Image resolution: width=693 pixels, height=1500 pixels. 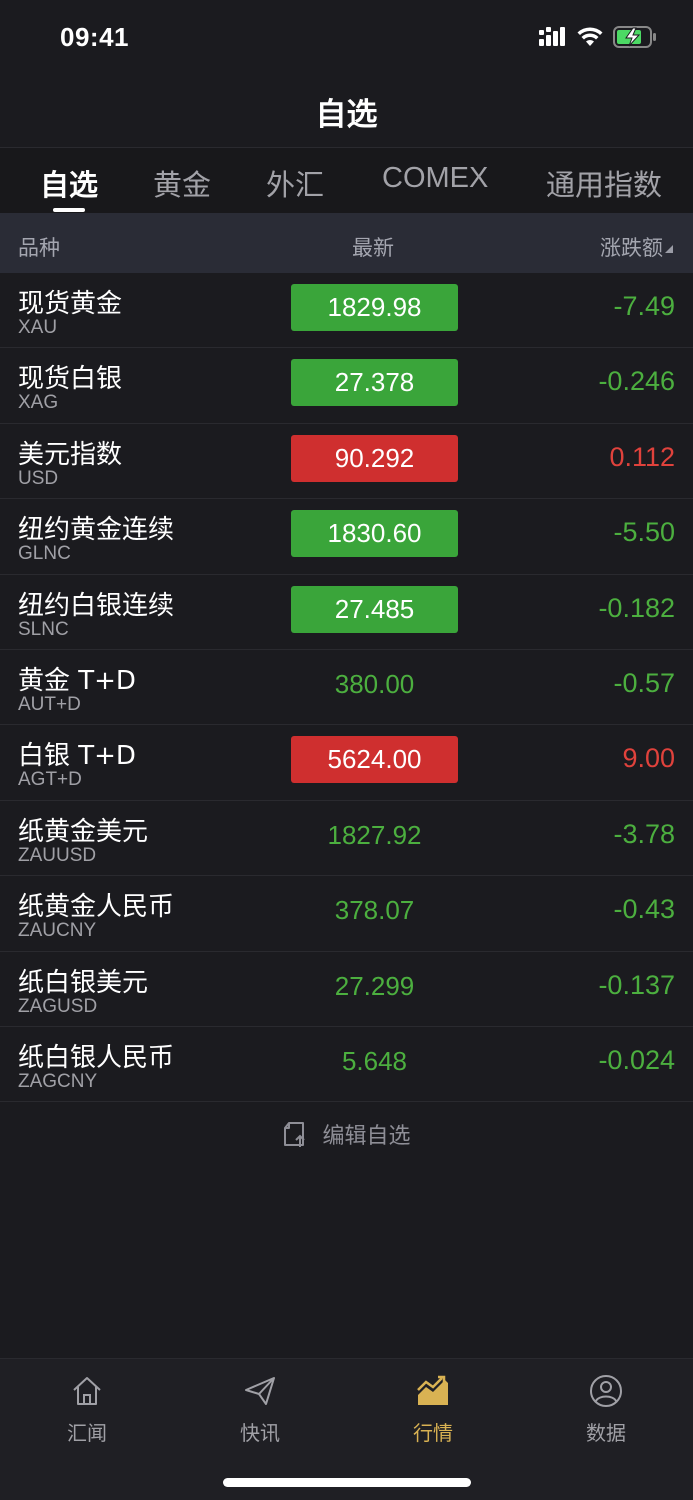 What do you see at coordinates (552, 36) in the screenshot?
I see `cellular-signal-icon` at bounding box center [552, 36].